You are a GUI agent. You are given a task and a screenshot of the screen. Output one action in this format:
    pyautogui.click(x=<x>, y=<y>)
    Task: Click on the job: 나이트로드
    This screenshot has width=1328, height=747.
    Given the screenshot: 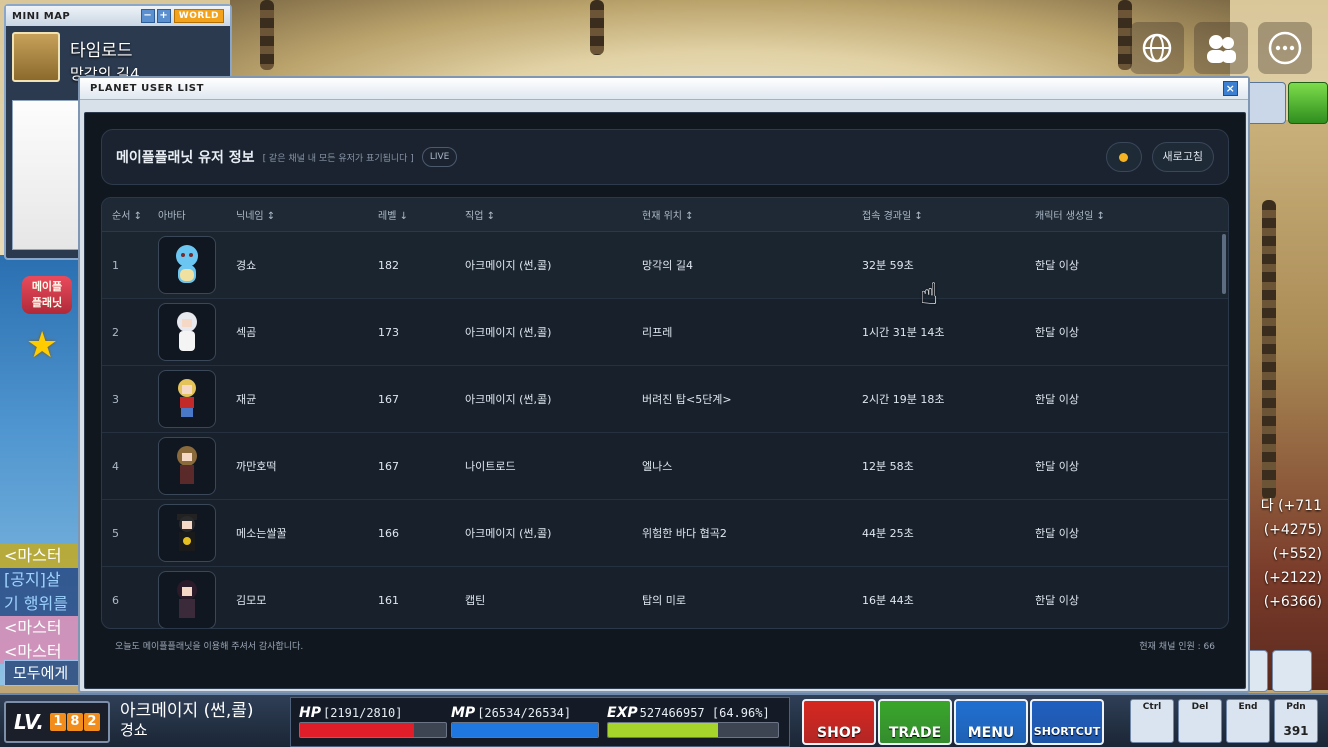 What is the action you would take?
    pyautogui.click(x=490, y=466)
    